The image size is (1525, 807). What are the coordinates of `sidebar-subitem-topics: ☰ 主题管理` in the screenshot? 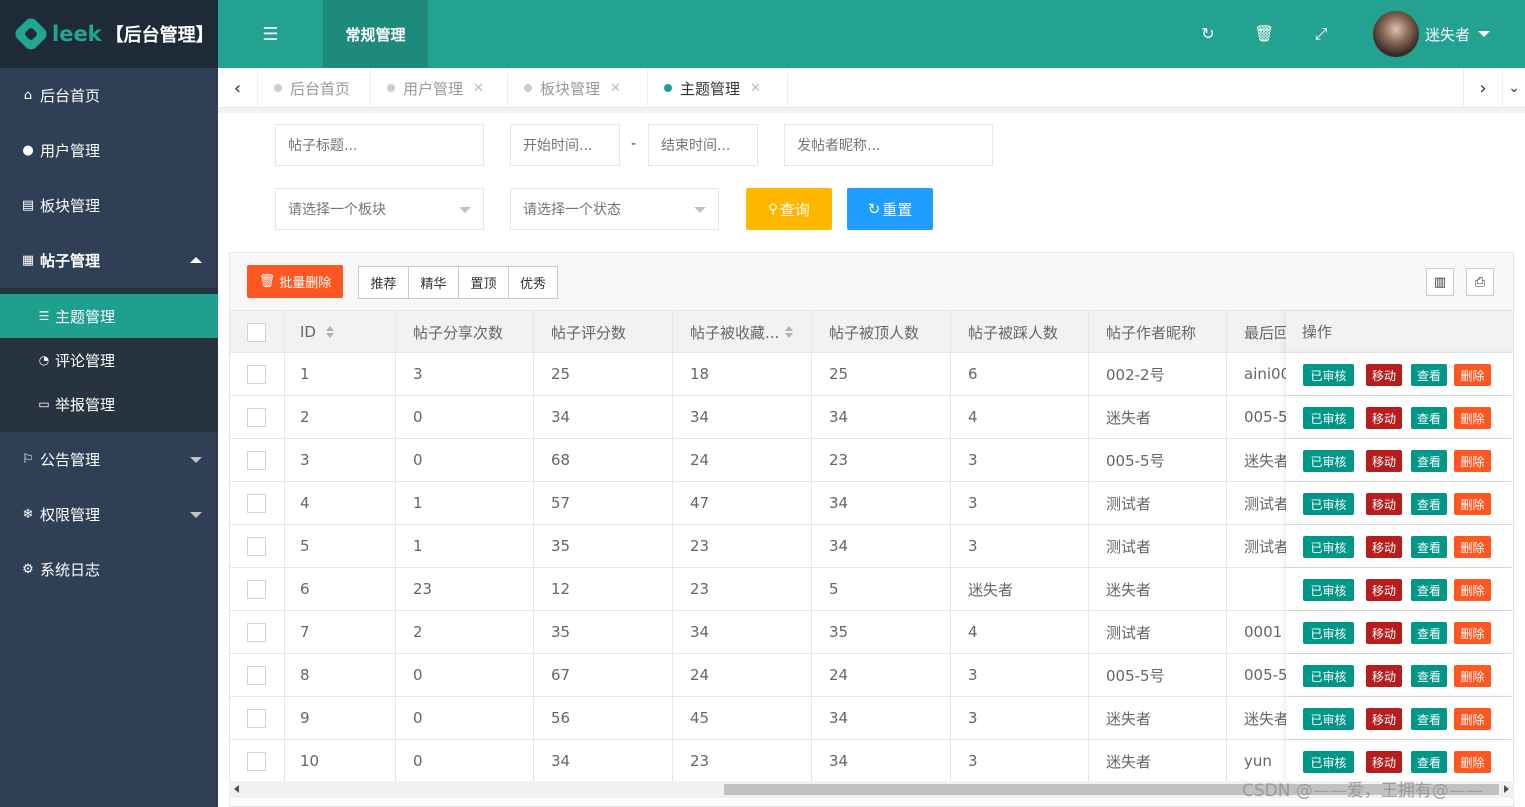 It's located at (109, 316).